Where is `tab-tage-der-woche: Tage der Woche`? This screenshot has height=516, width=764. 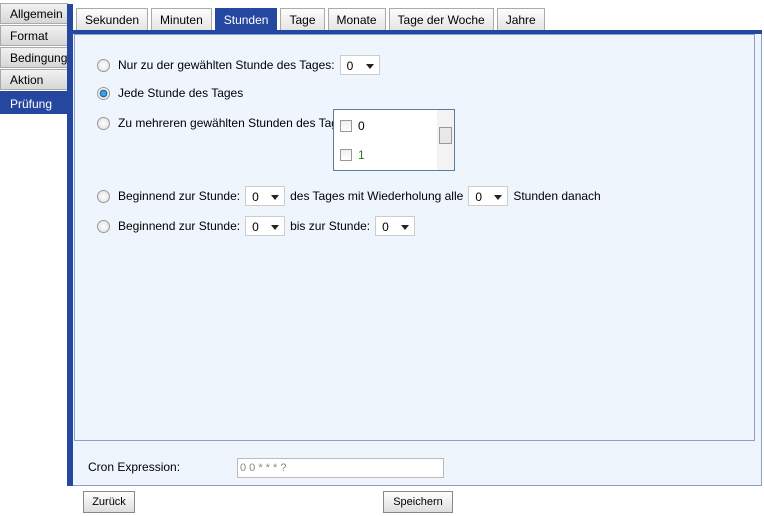
tab-tage-der-woche: Tage der Woche is located at coordinates (441, 19).